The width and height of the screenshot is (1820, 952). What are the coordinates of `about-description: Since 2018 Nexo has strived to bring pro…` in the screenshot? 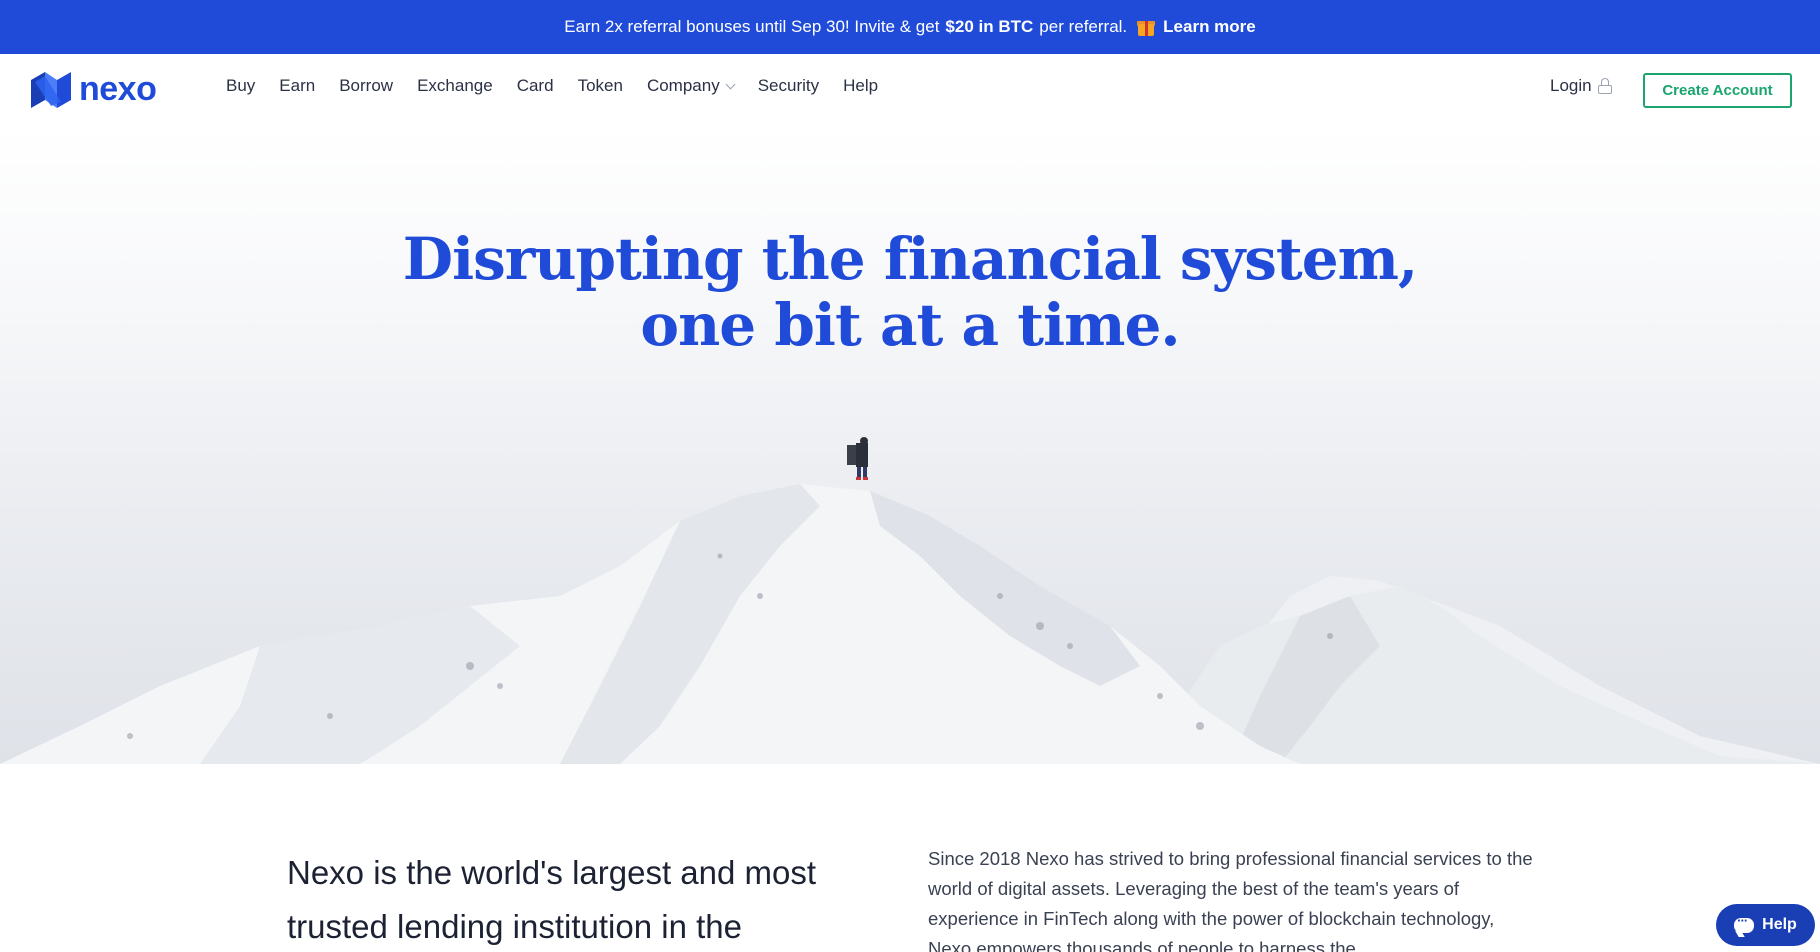 It's located at (1230, 900).